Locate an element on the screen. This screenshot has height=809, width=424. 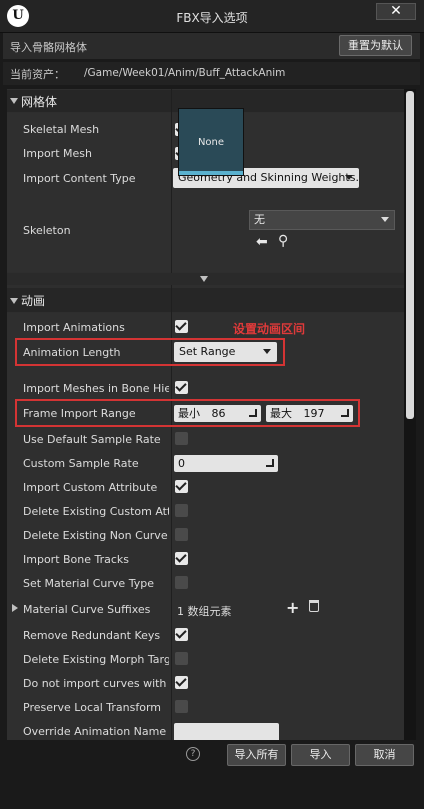
import-animations-checkbox is located at coordinates (181, 326).